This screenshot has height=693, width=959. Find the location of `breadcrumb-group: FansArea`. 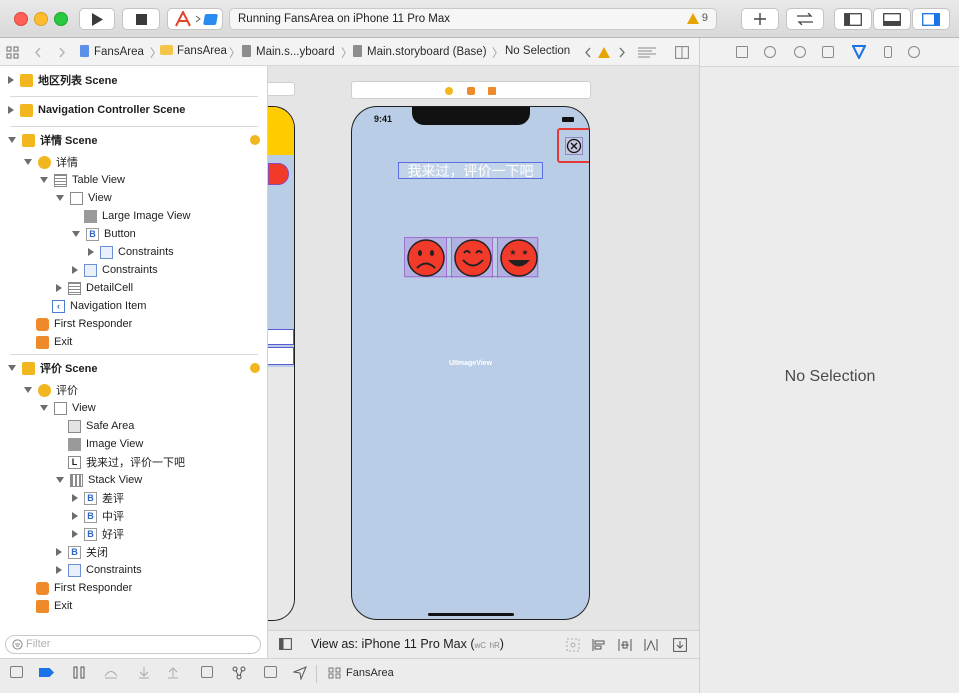

breadcrumb-group: FansArea is located at coordinates (193, 51).